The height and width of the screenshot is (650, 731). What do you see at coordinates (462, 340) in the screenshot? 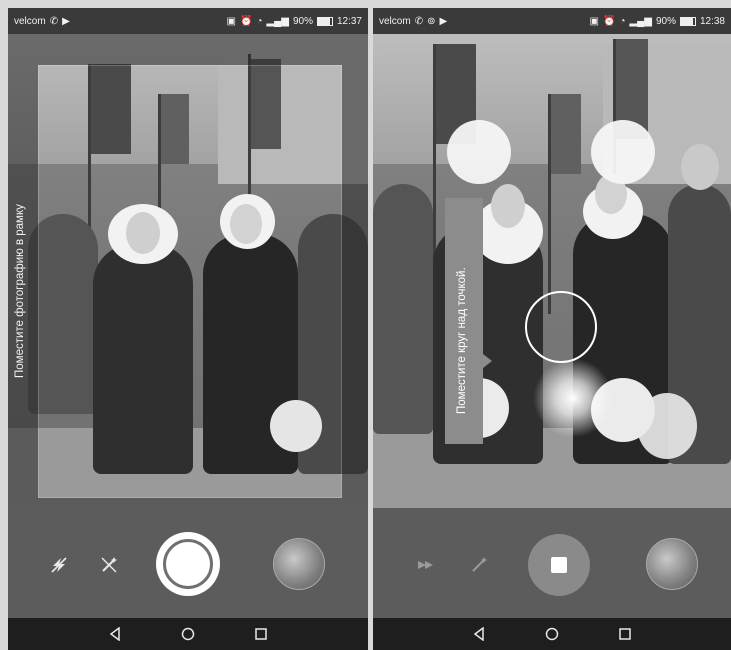
I see `tooltip-text: Поместите круг над точкой.` at bounding box center [462, 340].